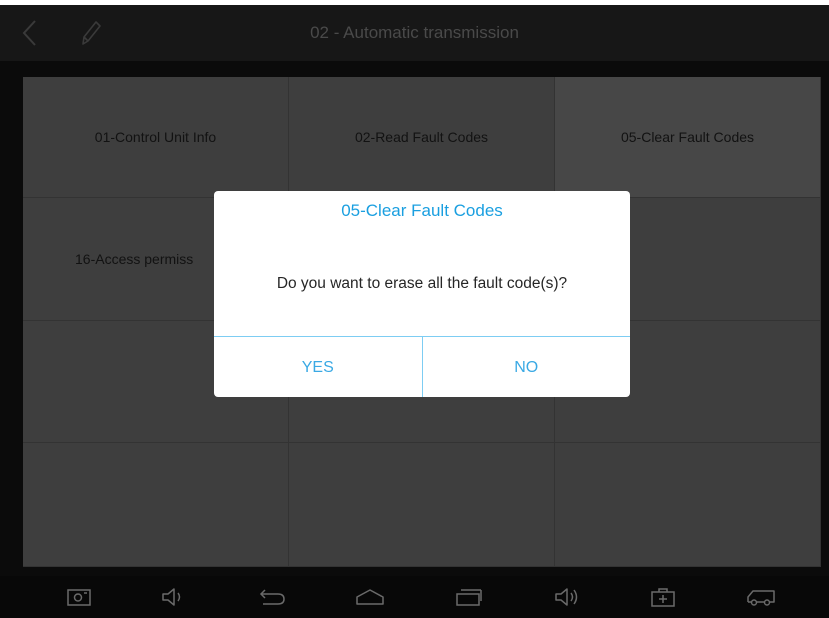 The height and width of the screenshot is (618, 829). I want to click on no-button: NO, so click(527, 367).